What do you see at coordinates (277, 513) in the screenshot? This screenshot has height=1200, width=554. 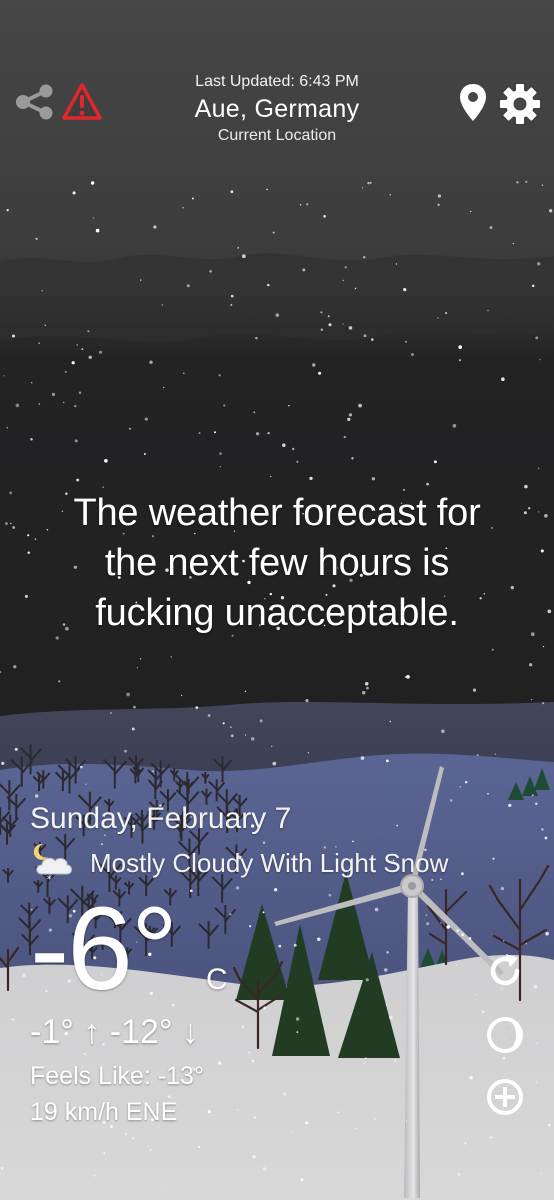 I see `forecast-message-line: The weather forecast for` at bounding box center [277, 513].